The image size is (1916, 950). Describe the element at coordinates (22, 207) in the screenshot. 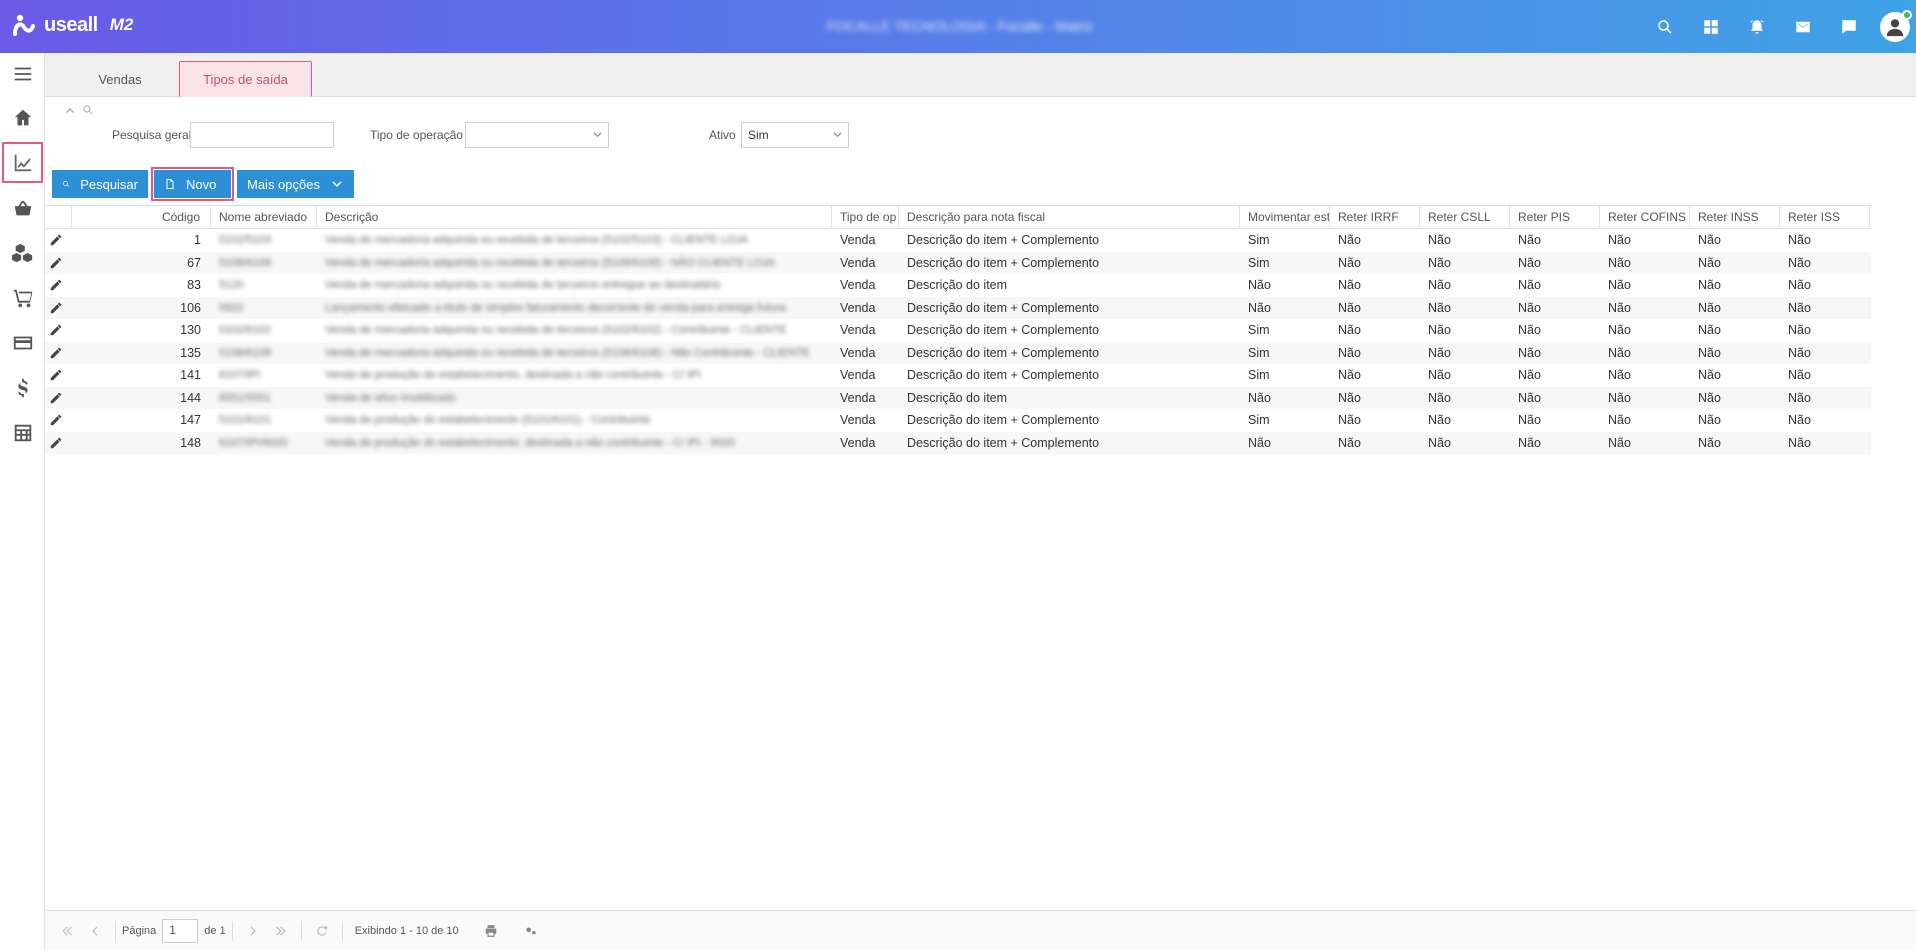

I see `nav-purchases` at that location.